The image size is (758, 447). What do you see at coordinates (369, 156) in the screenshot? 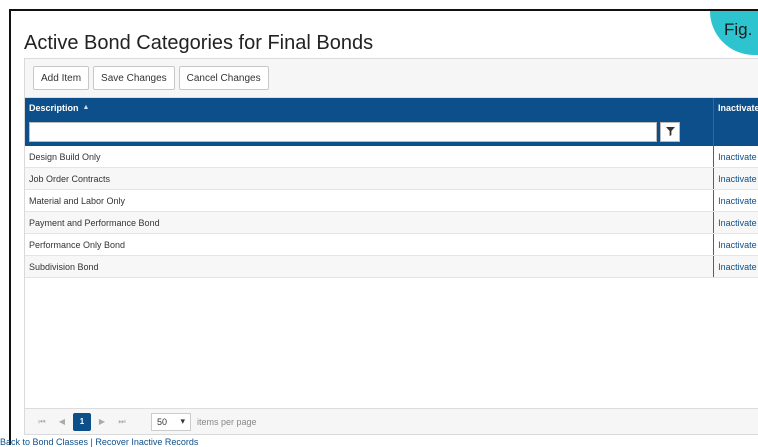
I see `row-description: Design Build Only` at bounding box center [369, 156].